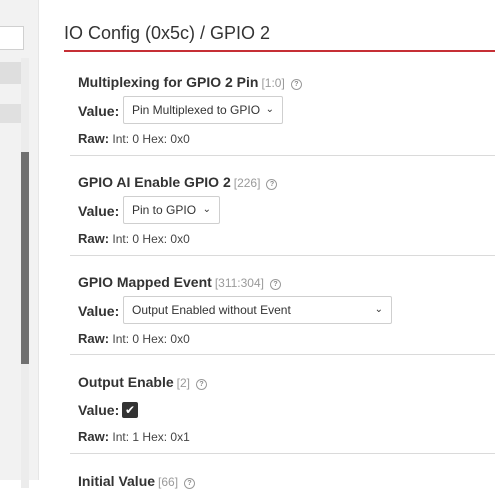  I want to click on page-title: IO Config (0x5c) / GPIO 2, so click(167, 33).